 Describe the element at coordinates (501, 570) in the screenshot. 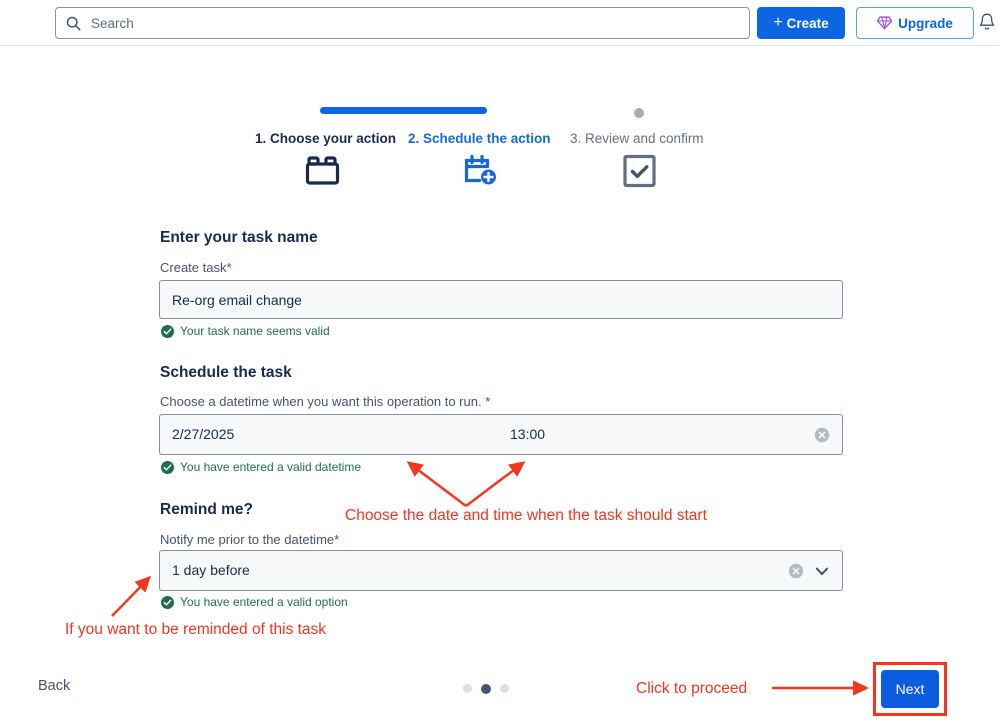

I see `notify-select: 1 day before` at that location.